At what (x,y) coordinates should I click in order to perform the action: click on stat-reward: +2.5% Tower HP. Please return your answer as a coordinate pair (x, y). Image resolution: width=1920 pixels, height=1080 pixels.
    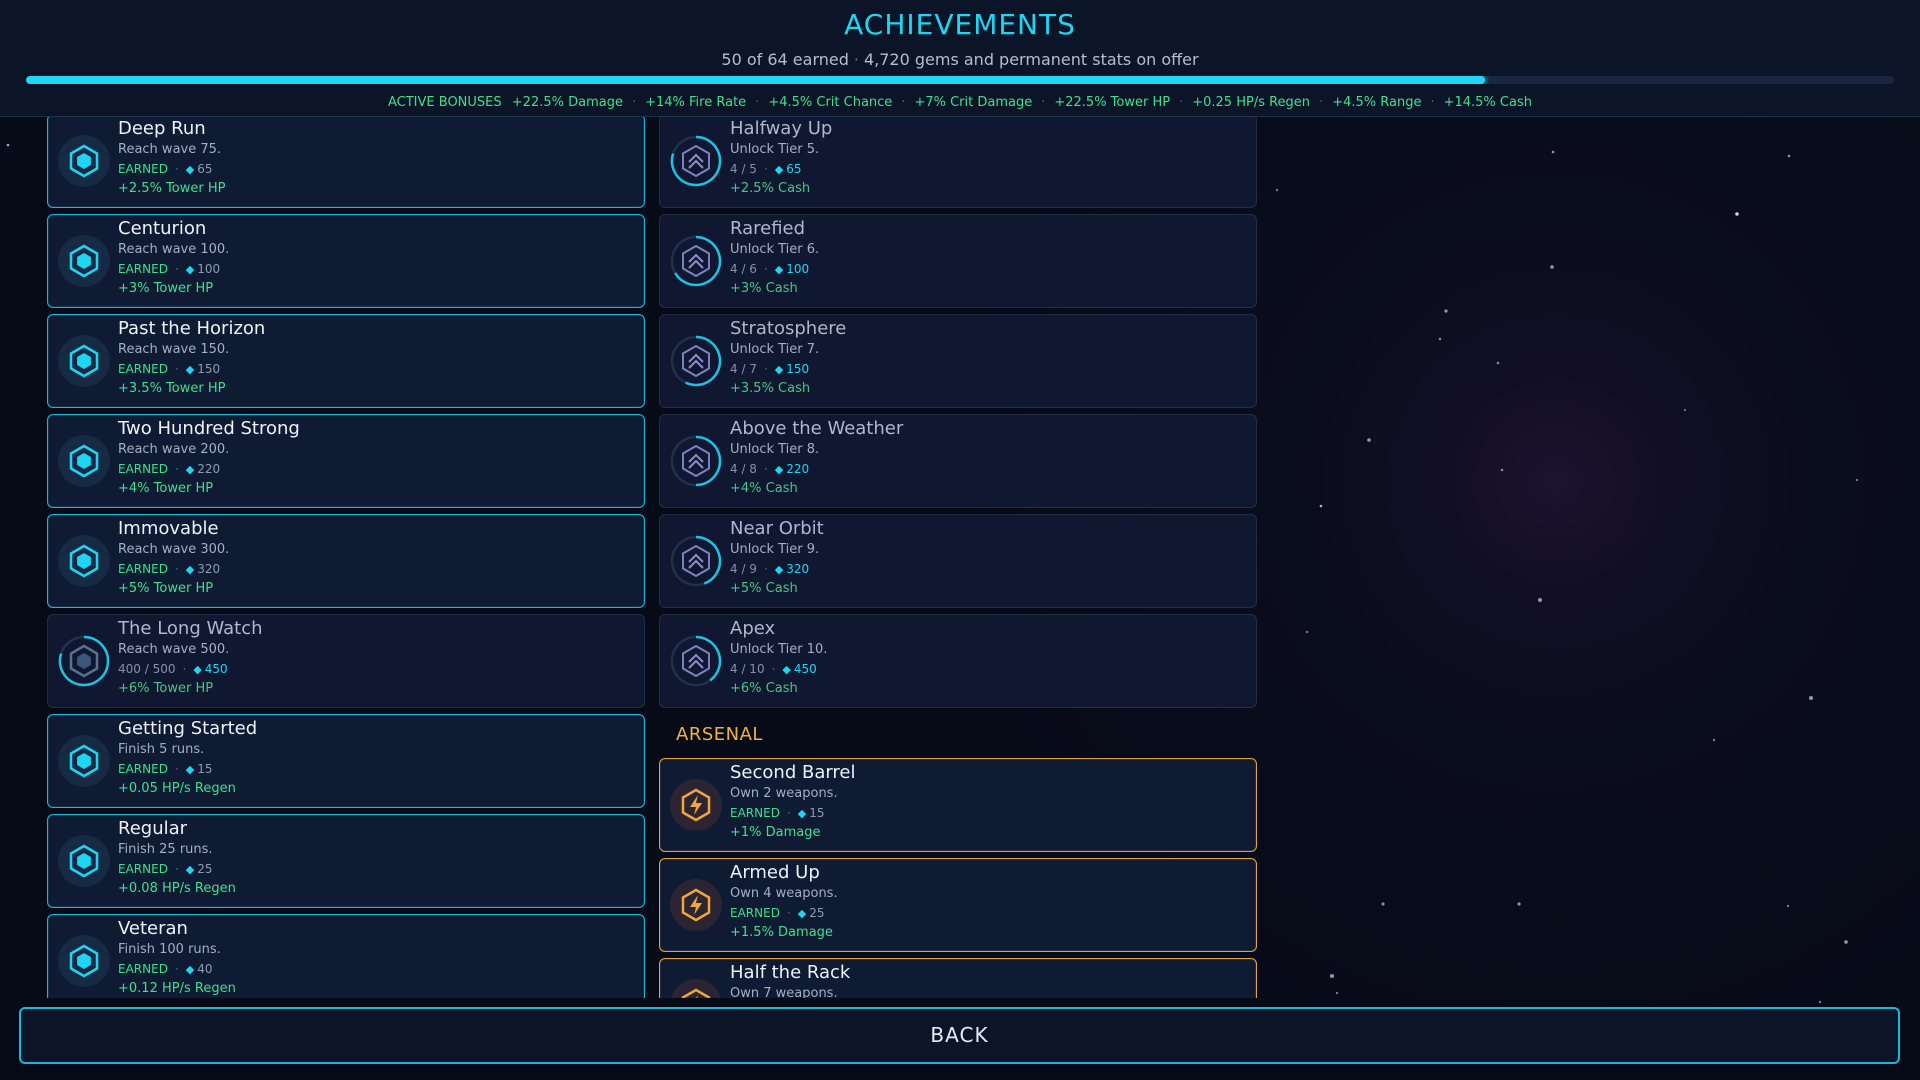
    Looking at the image, I should click on (172, 188).